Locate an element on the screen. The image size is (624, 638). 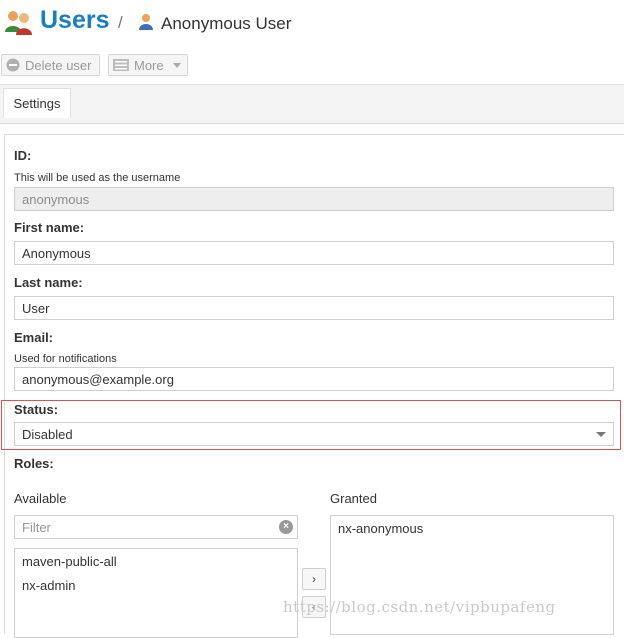
roles-label: Roles: is located at coordinates (34, 463).